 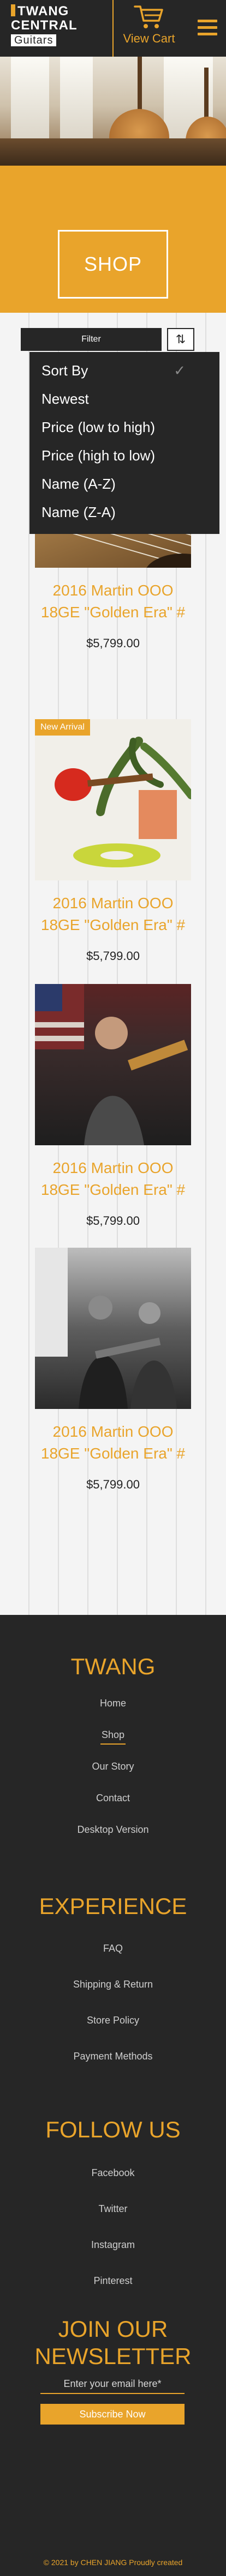 I want to click on sort-option-name-a-z: Name (A-Z), so click(x=124, y=484).